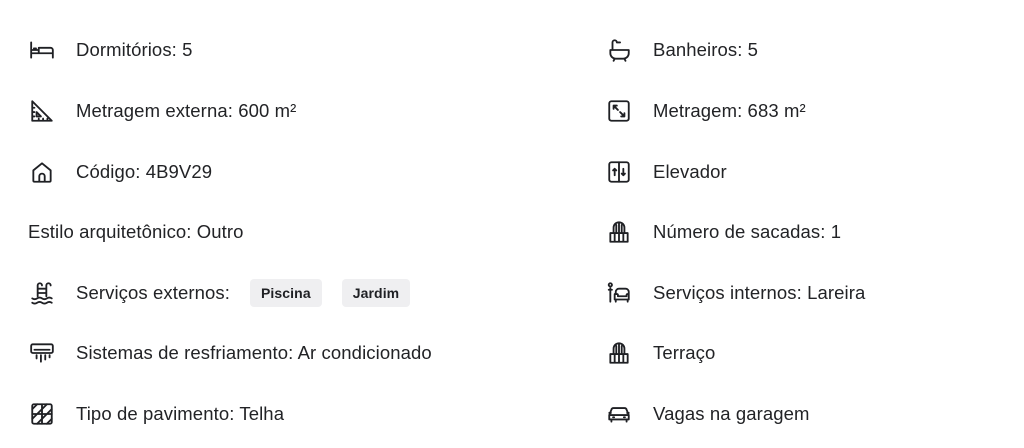 The width and height of the screenshot is (1024, 448). I want to click on balcony-icon, so click(619, 232).